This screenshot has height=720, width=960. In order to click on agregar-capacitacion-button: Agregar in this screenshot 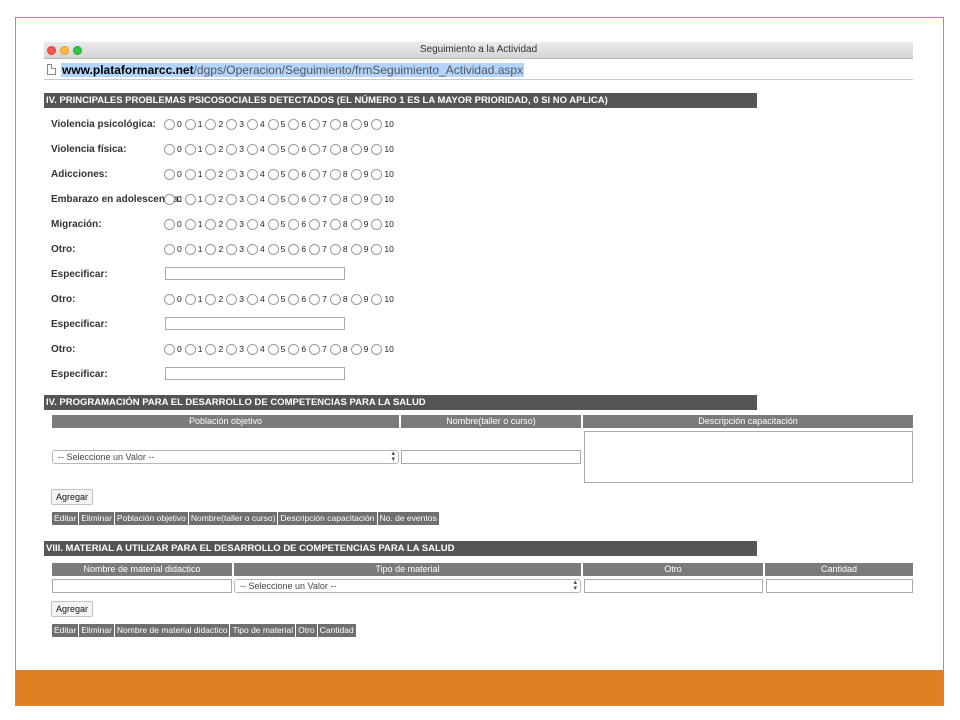, I will do `click(72, 497)`.